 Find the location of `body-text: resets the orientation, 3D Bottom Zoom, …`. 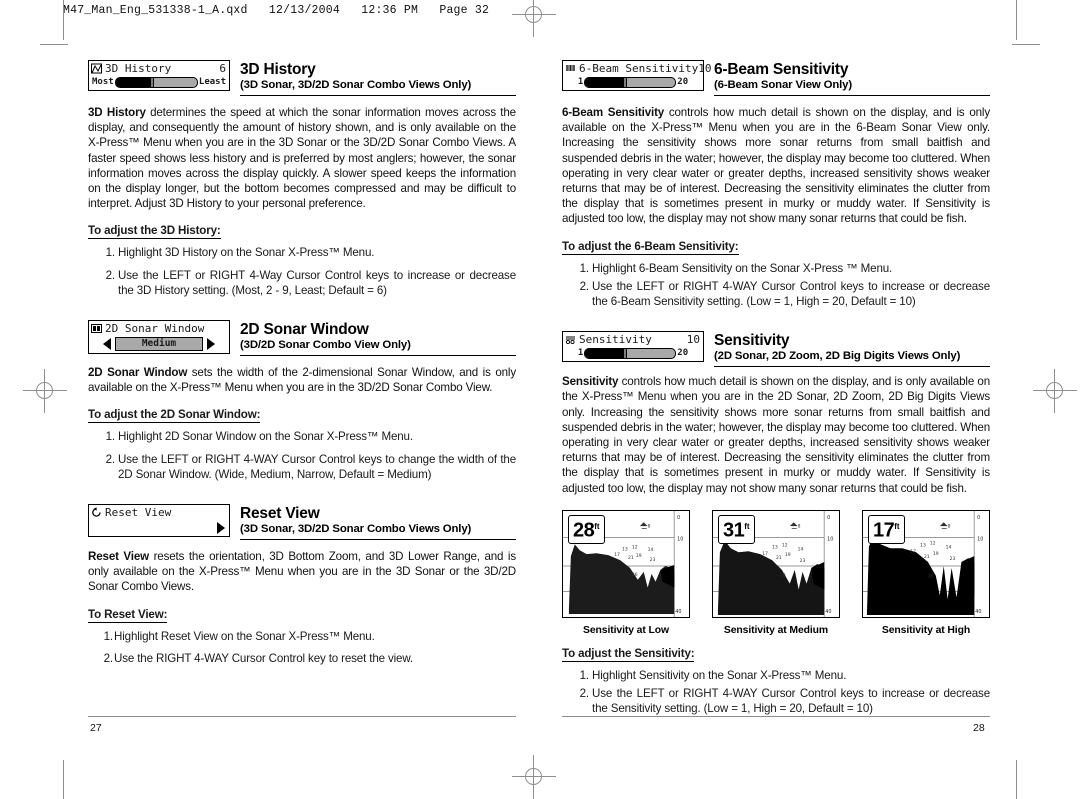

body-text: resets the orientation, 3D Bottom Zoom, … is located at coordinates (302, 572).